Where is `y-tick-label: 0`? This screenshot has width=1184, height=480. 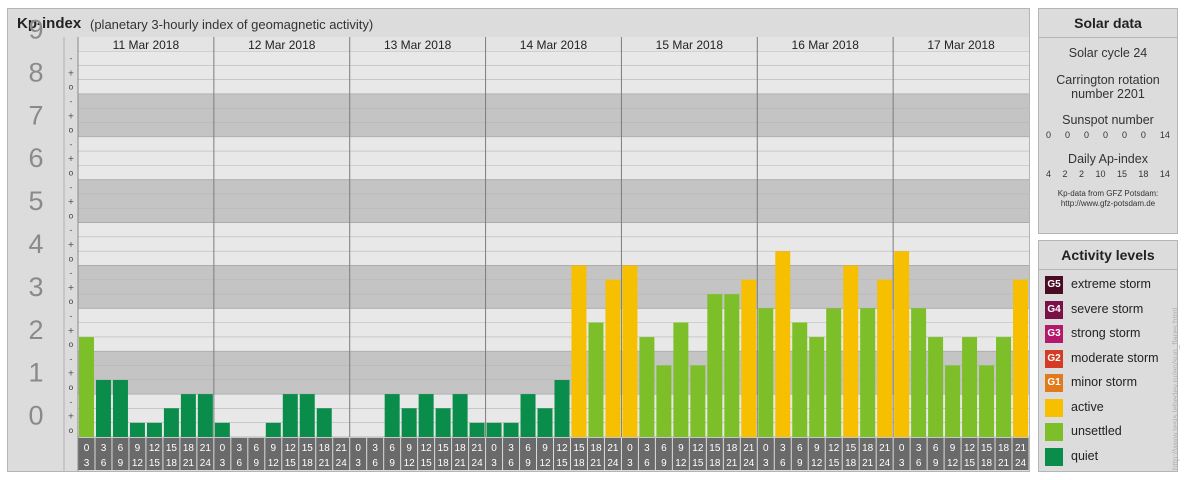 y-tick-label: 0 is located at coordinates (35, 416).